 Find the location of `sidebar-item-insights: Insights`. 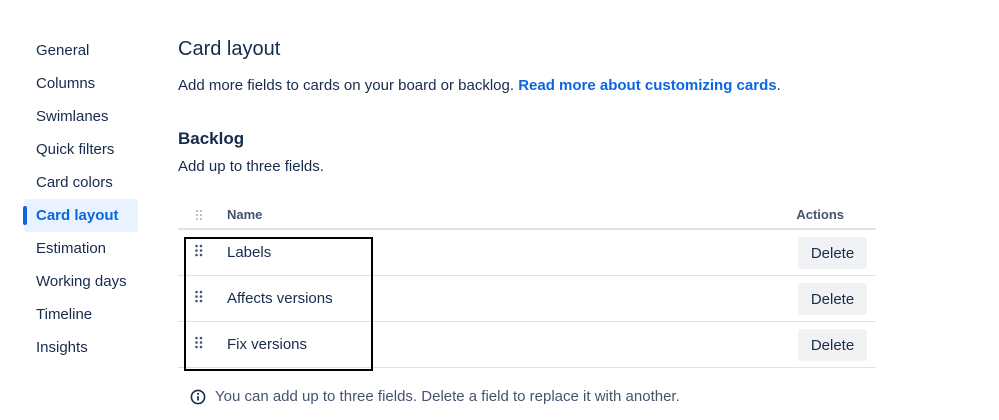

sidebar-item-insights: Insights is located at coordinates (81, 347).